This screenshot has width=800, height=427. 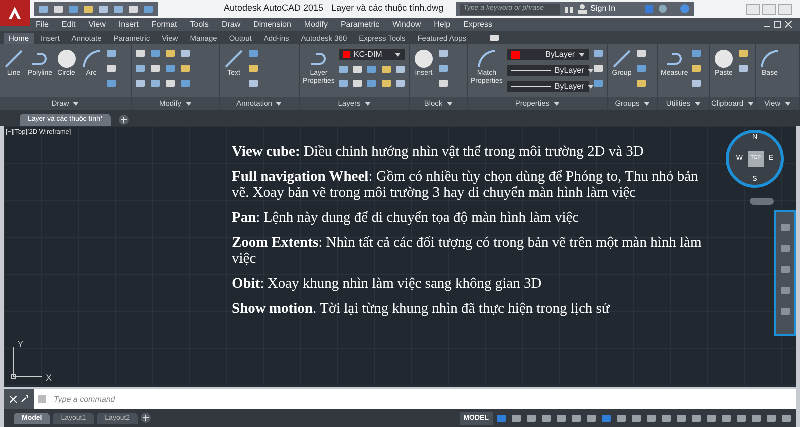 What do you see at coordinates (407, 24) in the screenshot?
I see `menu-item: Window` at bounding box center [407, 24].